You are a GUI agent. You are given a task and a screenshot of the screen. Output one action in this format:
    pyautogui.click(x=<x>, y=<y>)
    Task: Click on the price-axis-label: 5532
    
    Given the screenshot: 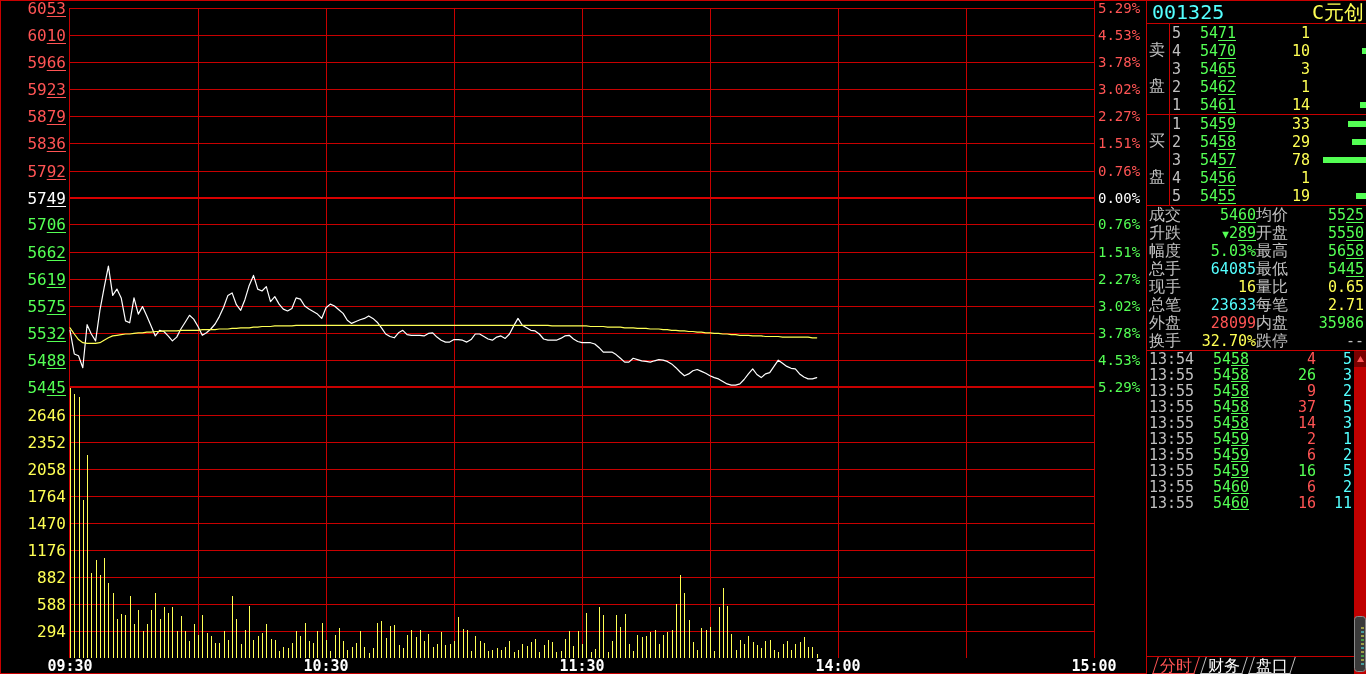 What is the action you would take?
    pyautogui.click(x=47, y=333)
    